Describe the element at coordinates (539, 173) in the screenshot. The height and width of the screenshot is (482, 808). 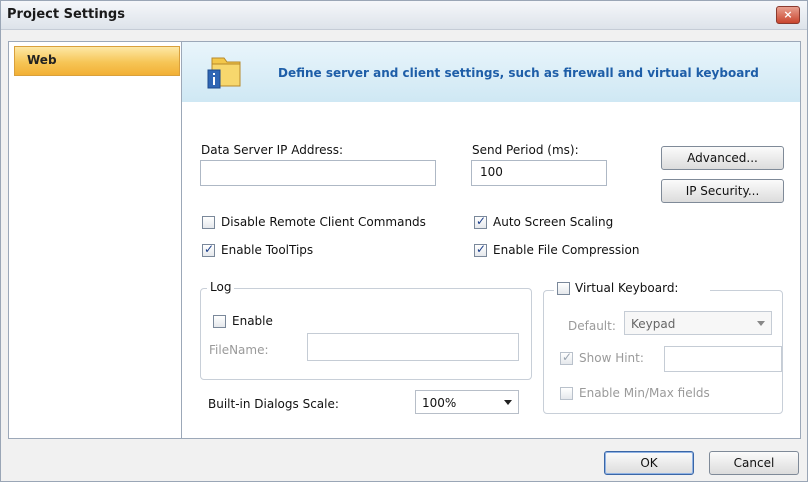
I see `send-period-input: 100` at that location.